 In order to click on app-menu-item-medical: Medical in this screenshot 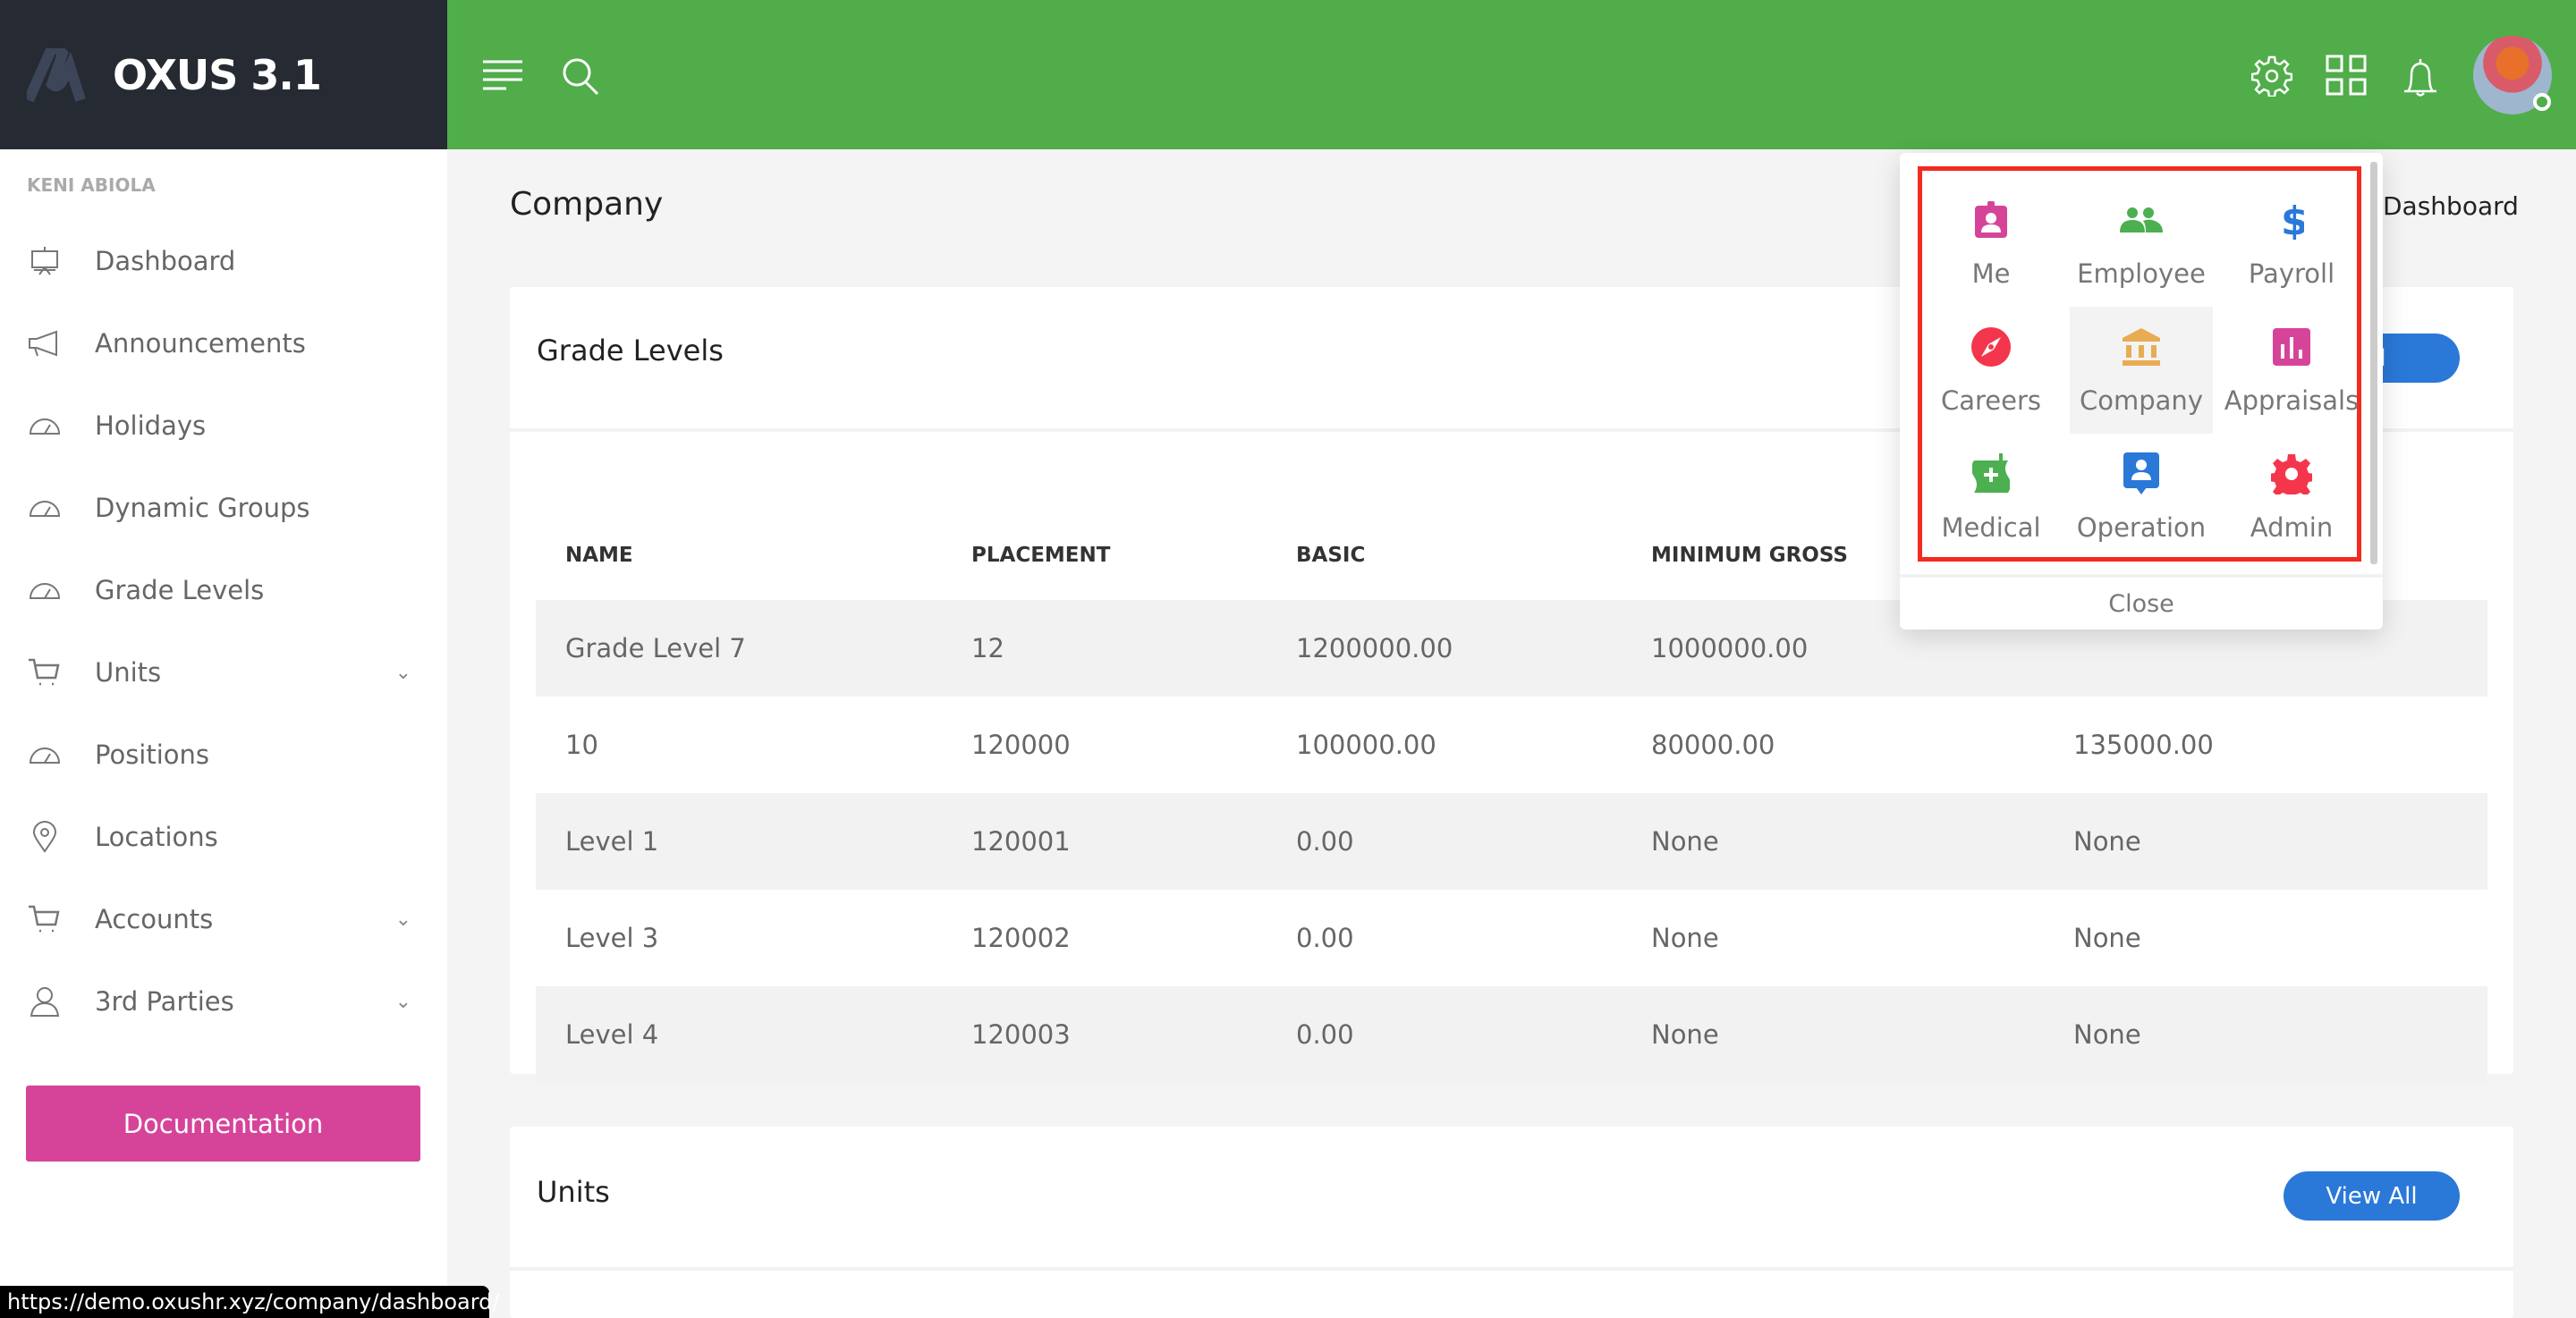, I will do `click(1991, 497)`.